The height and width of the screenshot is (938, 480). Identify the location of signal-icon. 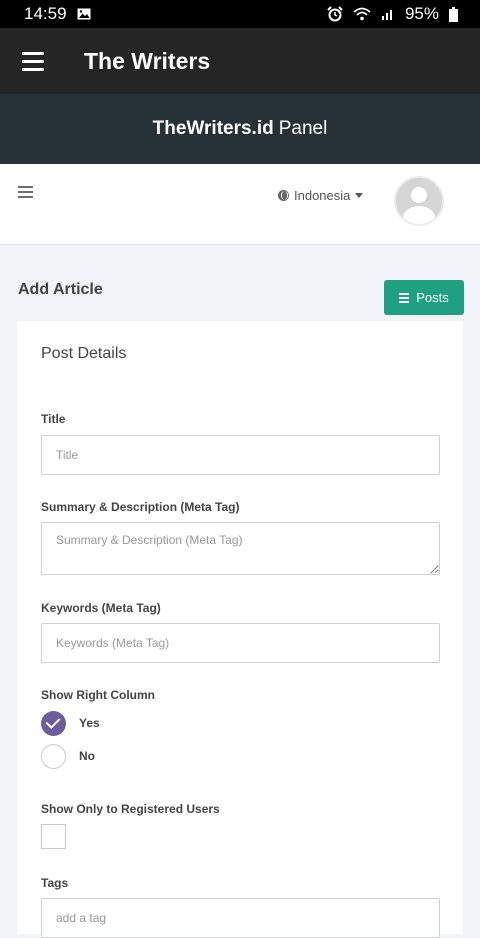
(386, 15).